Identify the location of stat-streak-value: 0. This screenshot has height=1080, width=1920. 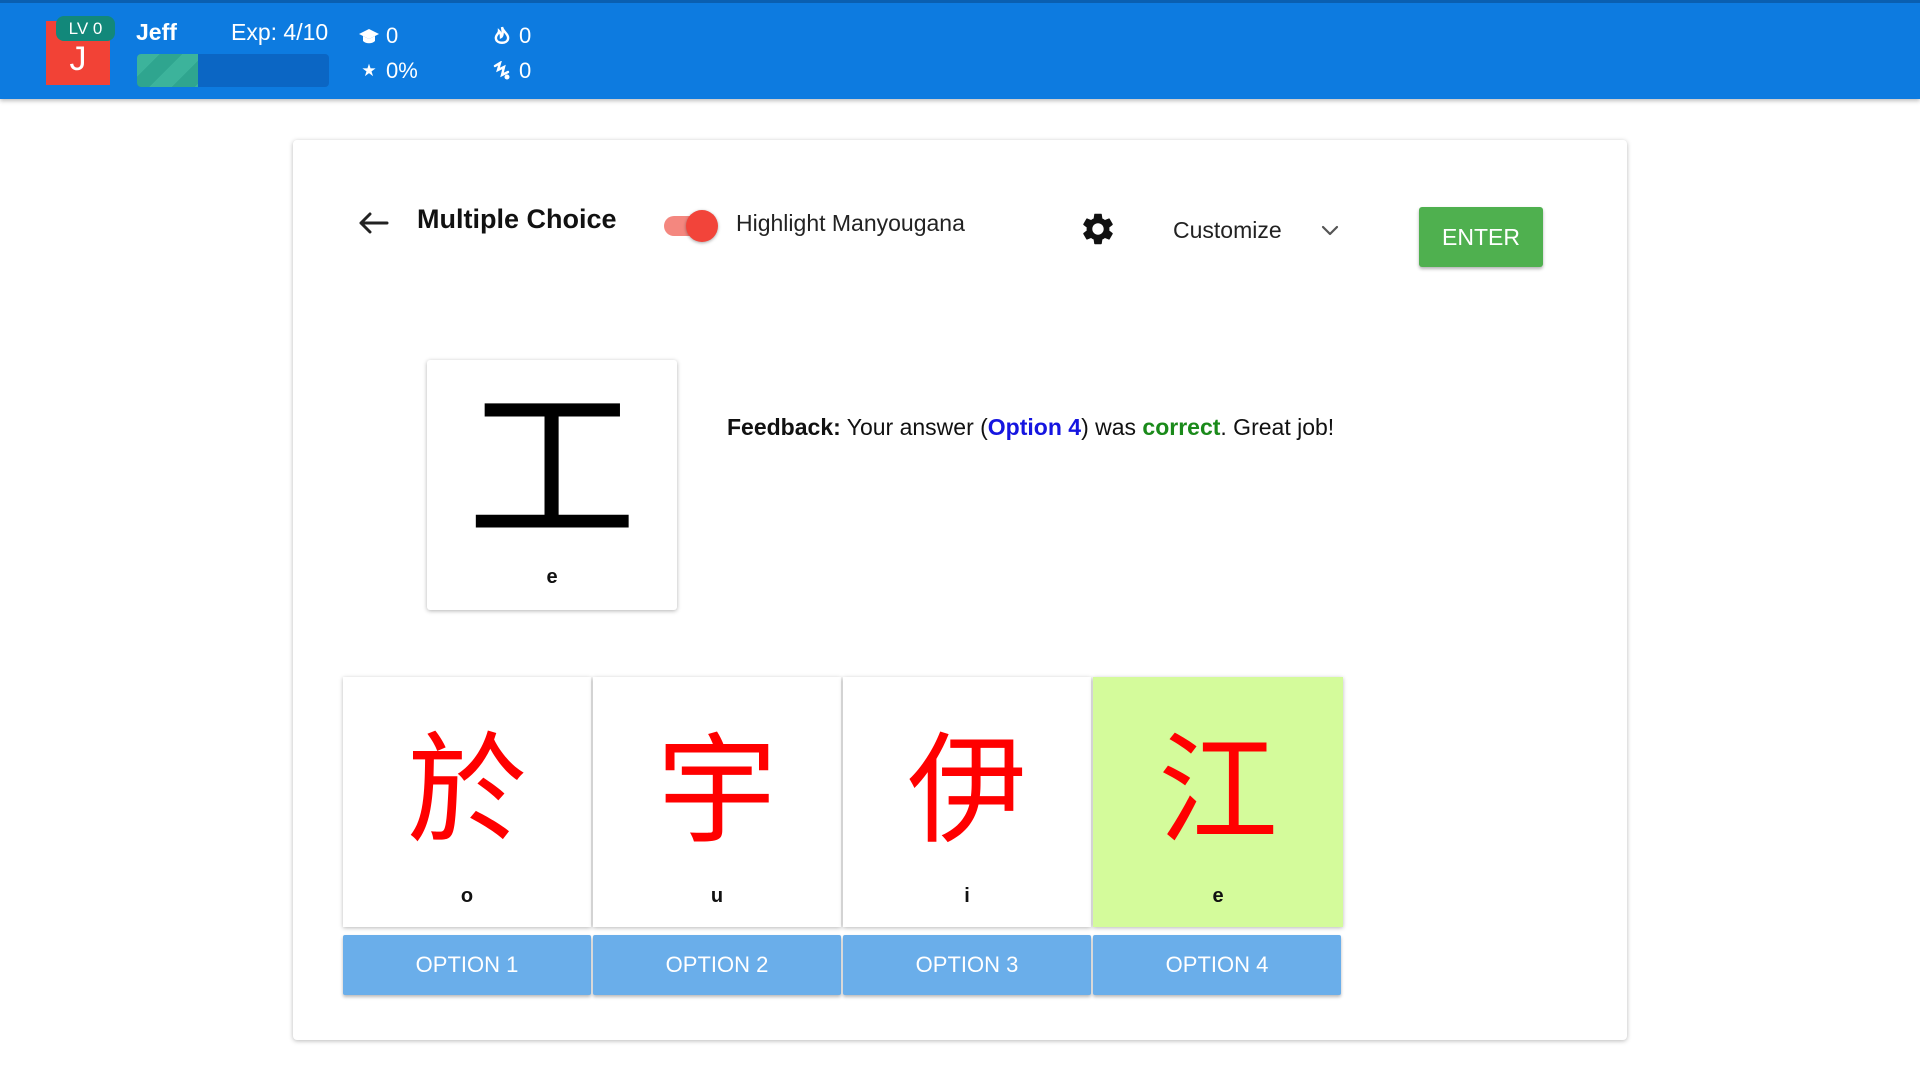
(525, 35).